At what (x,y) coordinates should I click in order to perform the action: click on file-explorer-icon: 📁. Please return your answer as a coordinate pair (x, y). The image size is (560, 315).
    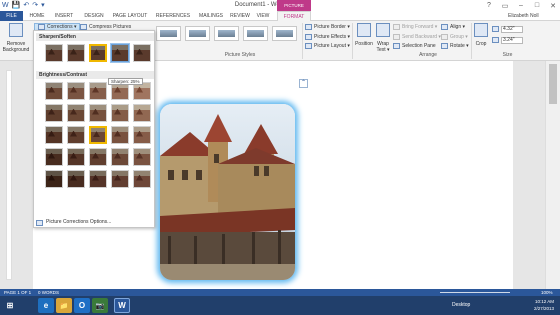
    Looking at the image, I should click on (64, 305).